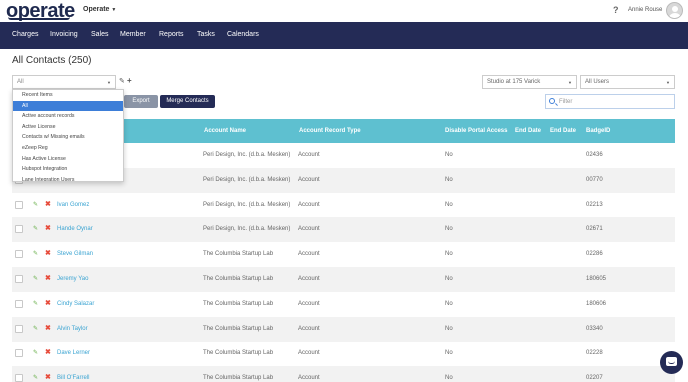 The width and height of the screenshot is (688, 382). I want to click on dropdown-option: Active account records, so click(68, 116).